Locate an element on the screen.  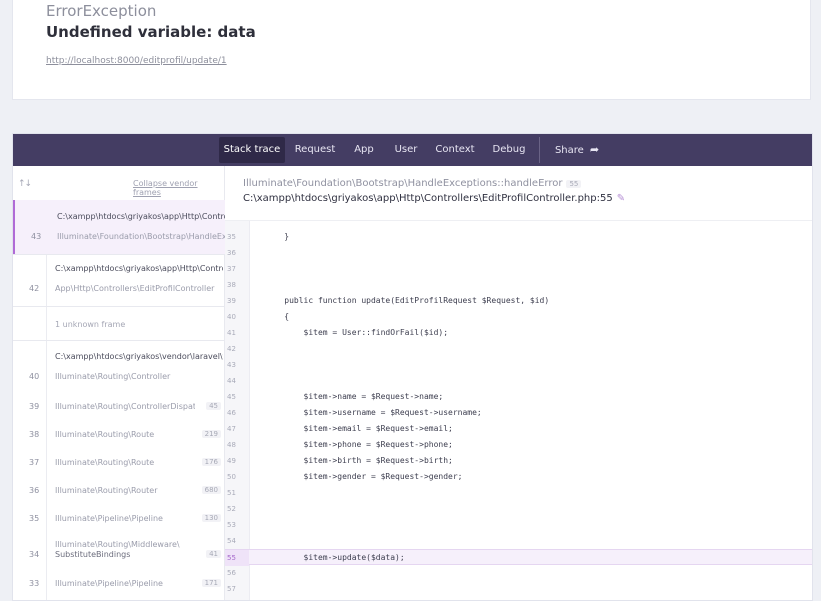
code-line: 42 is located at coordinates (518, 349).